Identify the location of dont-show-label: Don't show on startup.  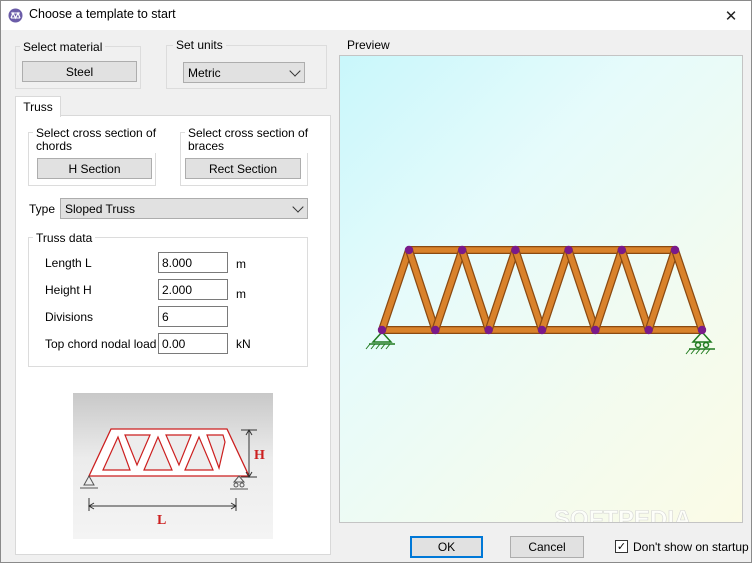
(691, 547).